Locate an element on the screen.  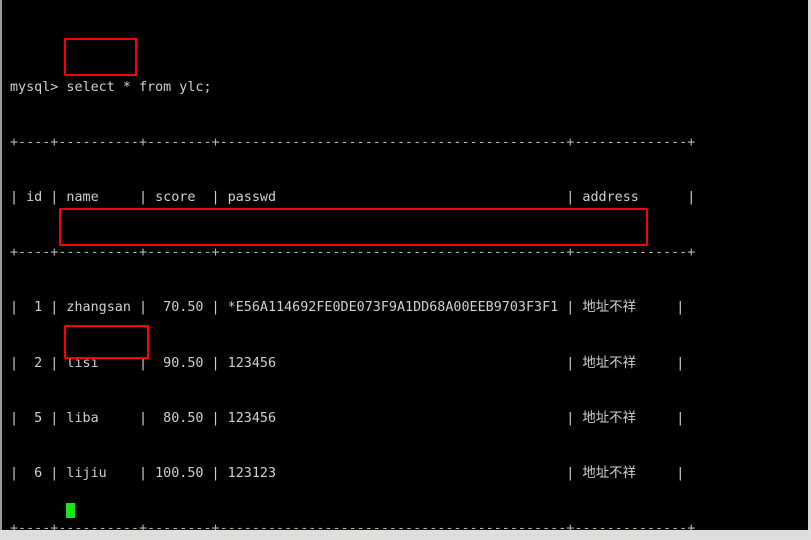
table-row: | 5 | liba | 80.50 | 123456 | 地址不祥 | is located at coordinates (347, 418).